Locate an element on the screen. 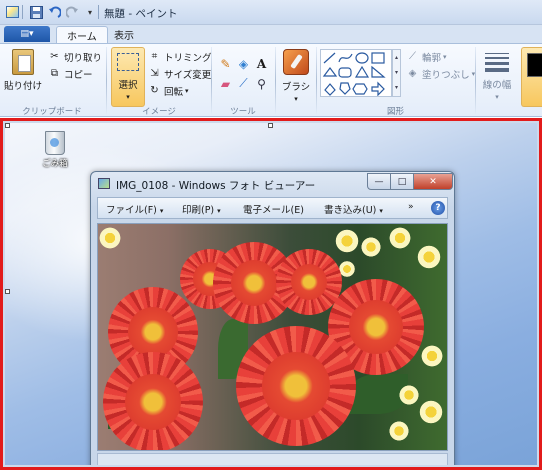  redo-icon is located at coordinates (71, 12).